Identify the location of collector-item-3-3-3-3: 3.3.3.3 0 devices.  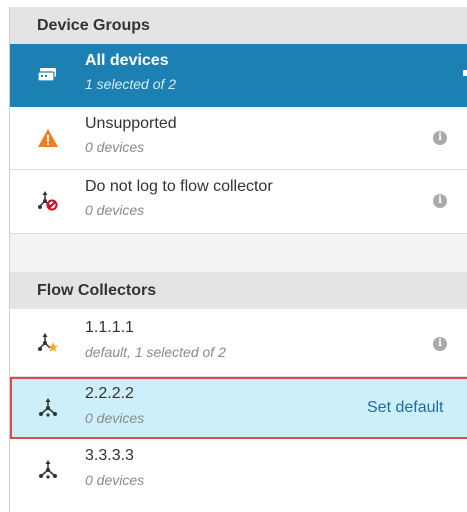
(238, 475).